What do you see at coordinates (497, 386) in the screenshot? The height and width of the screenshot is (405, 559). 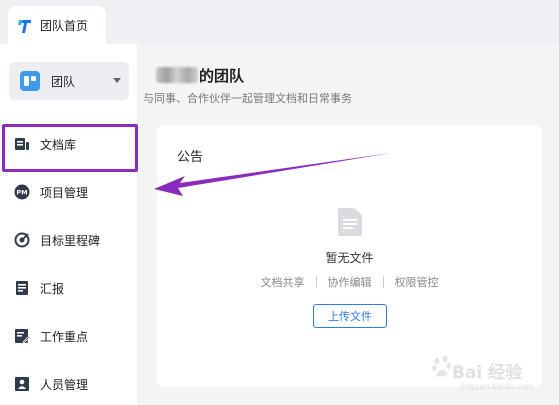 I see `watermark-subtext: jingyan.baidu.com` at bounding box center [497, 386].